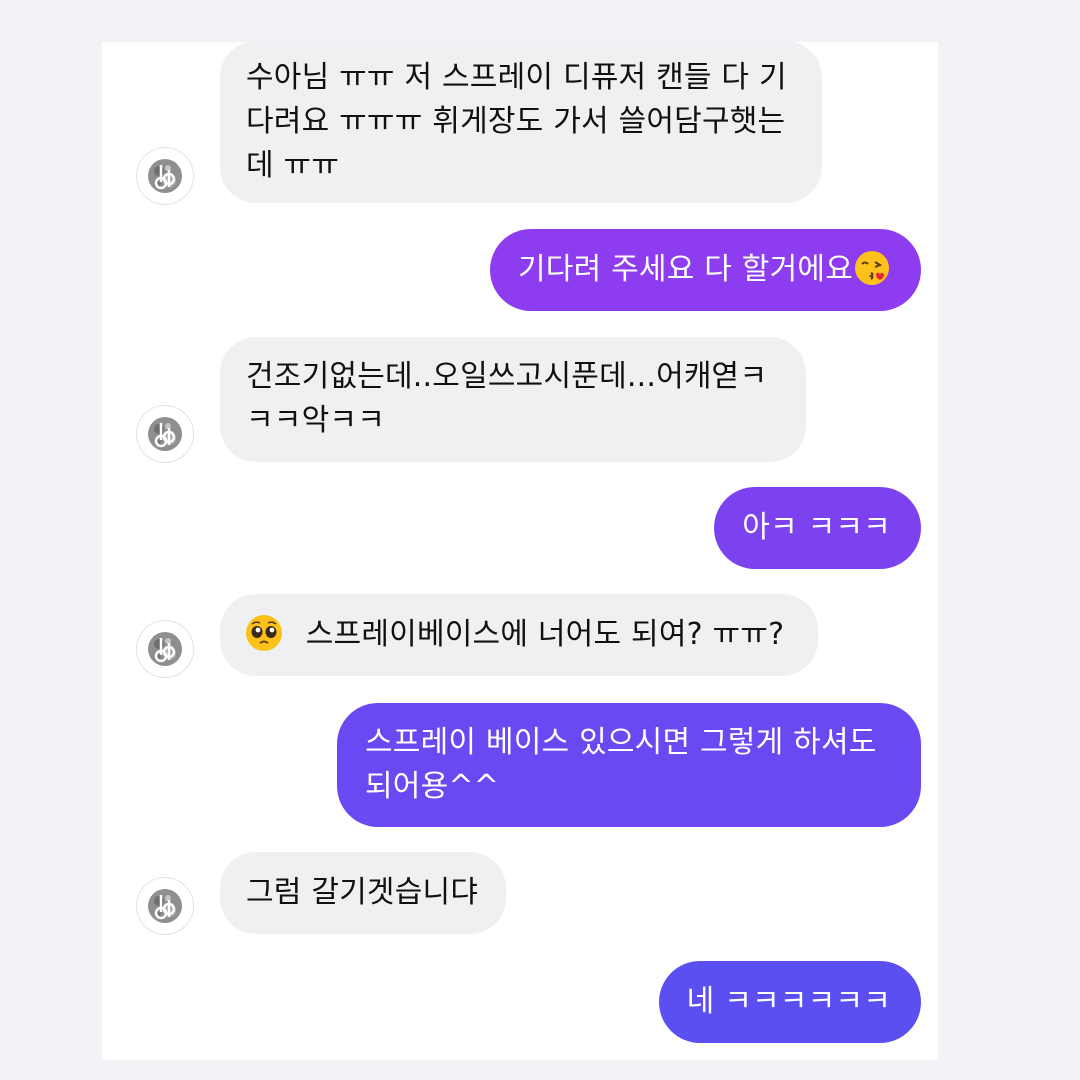 The image size is (1080, 1080). I want to click on message-text: 스프레이 베이스 있으시면 그렇게 하셔도, so click(621, 742).